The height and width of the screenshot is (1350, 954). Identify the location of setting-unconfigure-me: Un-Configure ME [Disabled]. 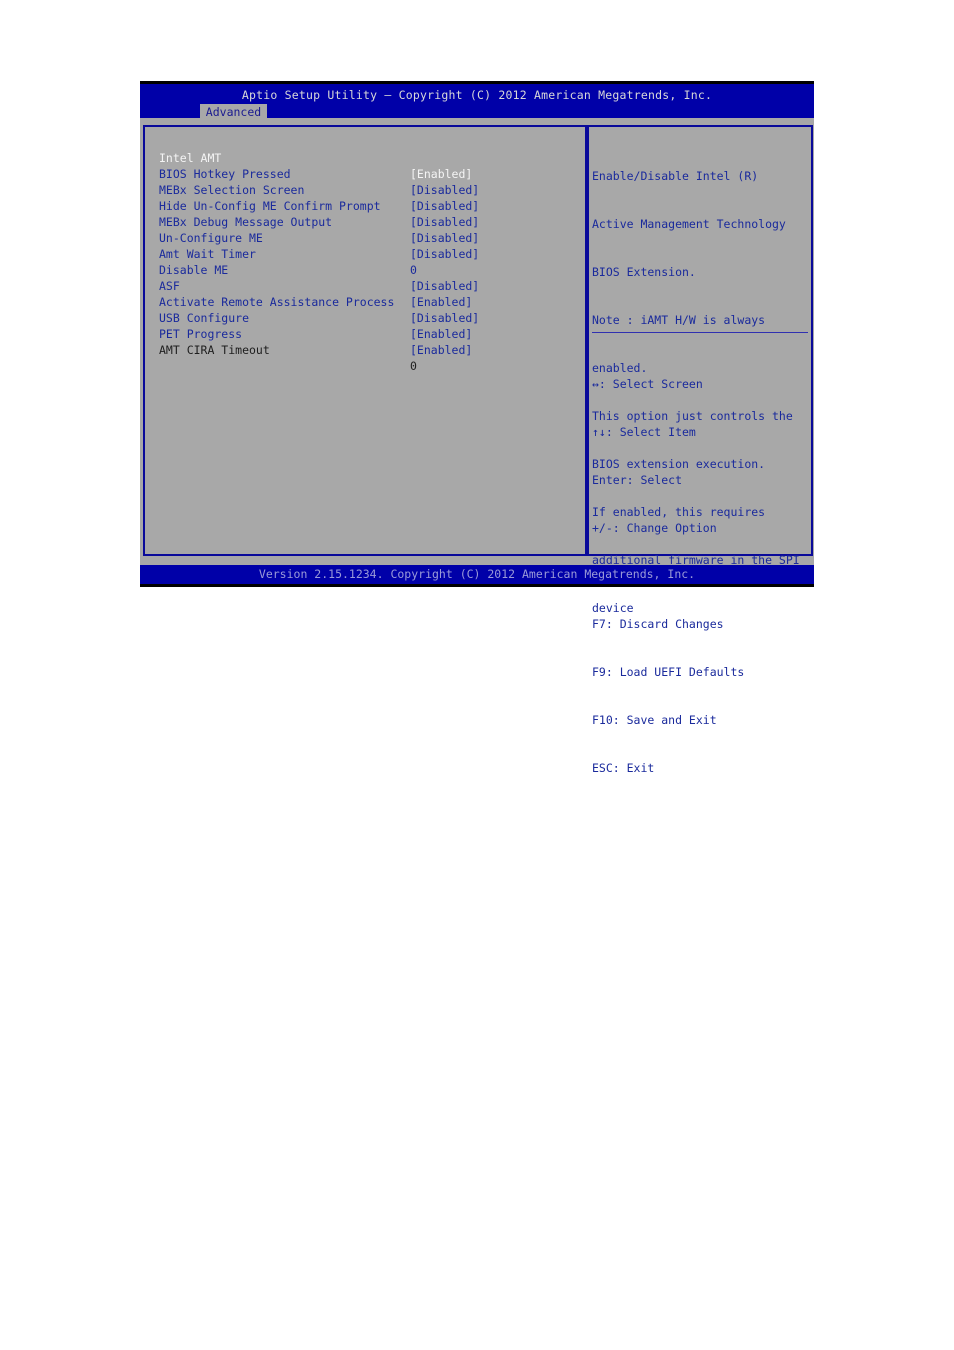
(369, 237).